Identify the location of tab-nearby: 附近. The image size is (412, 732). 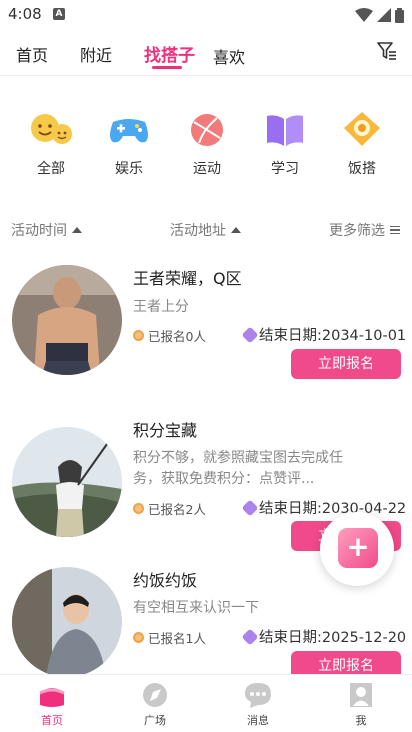
(96, 54).